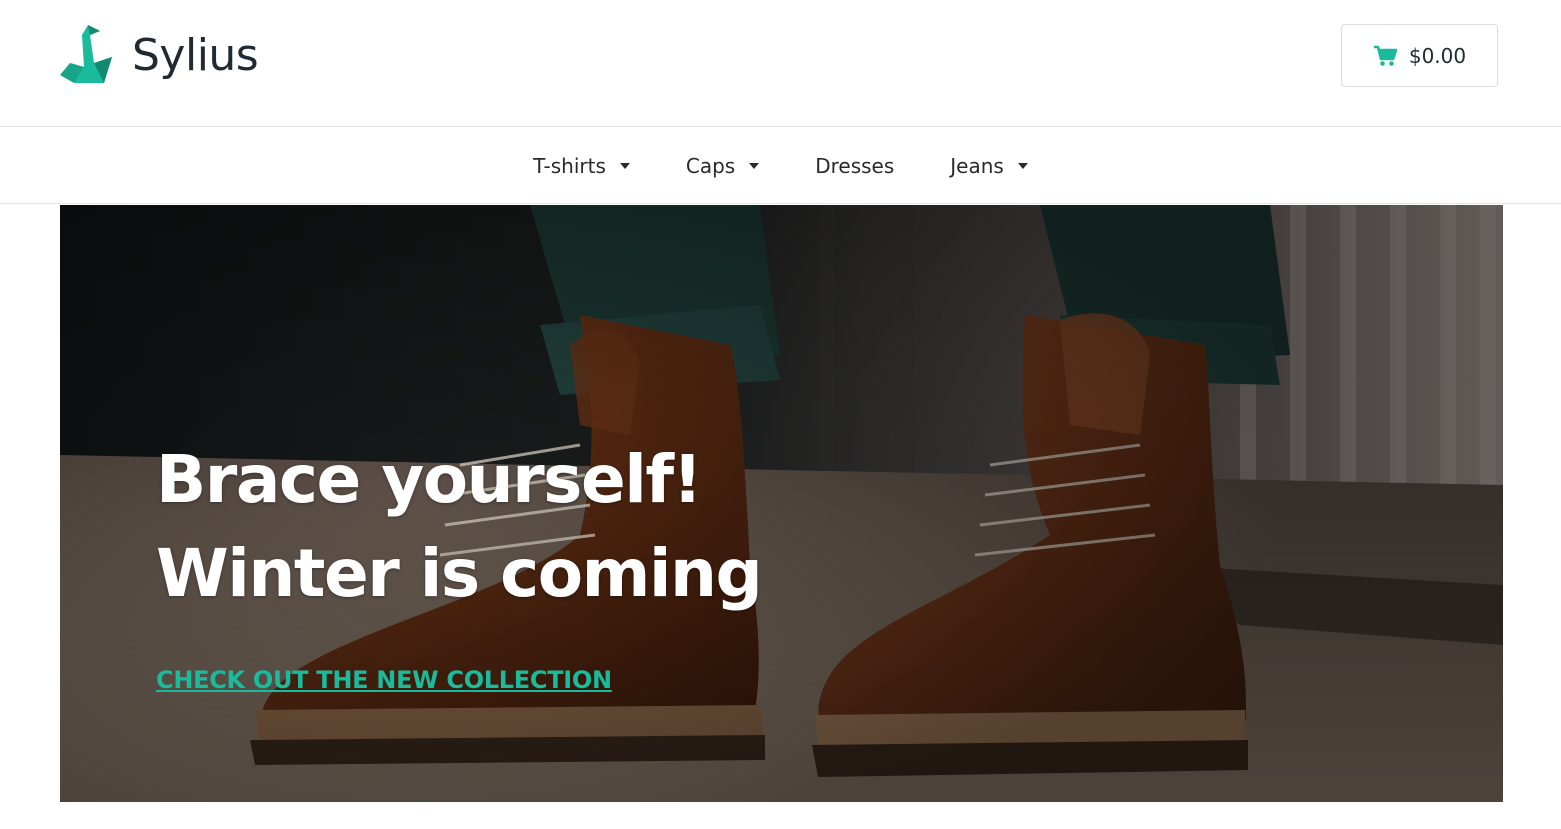 Image resolution: width=1561 pixels, height=829 pixels. I want to click on cart-icon, so click(1385, 55).